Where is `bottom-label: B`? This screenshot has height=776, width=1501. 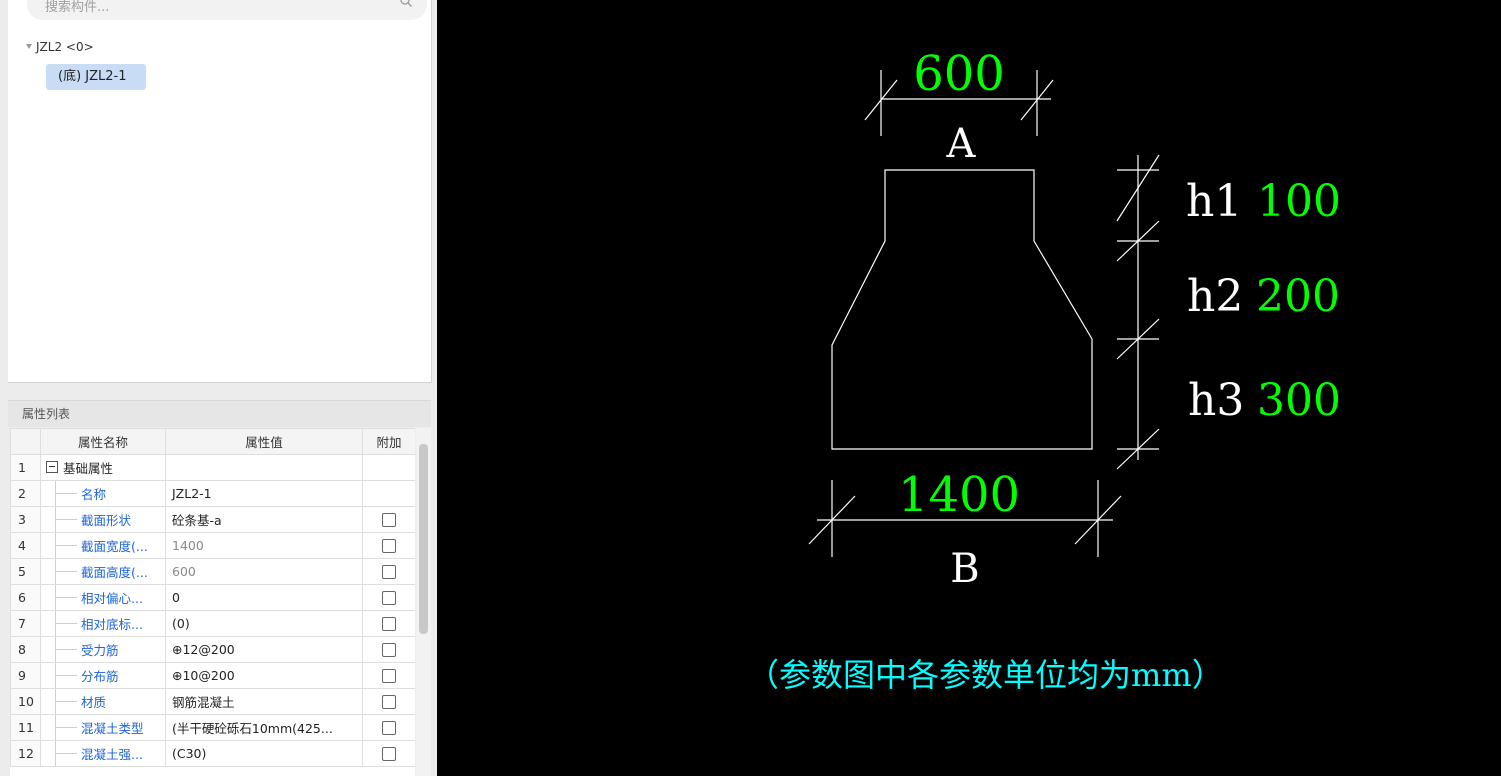
bottom-label: B is located at coordinates (964, 569).